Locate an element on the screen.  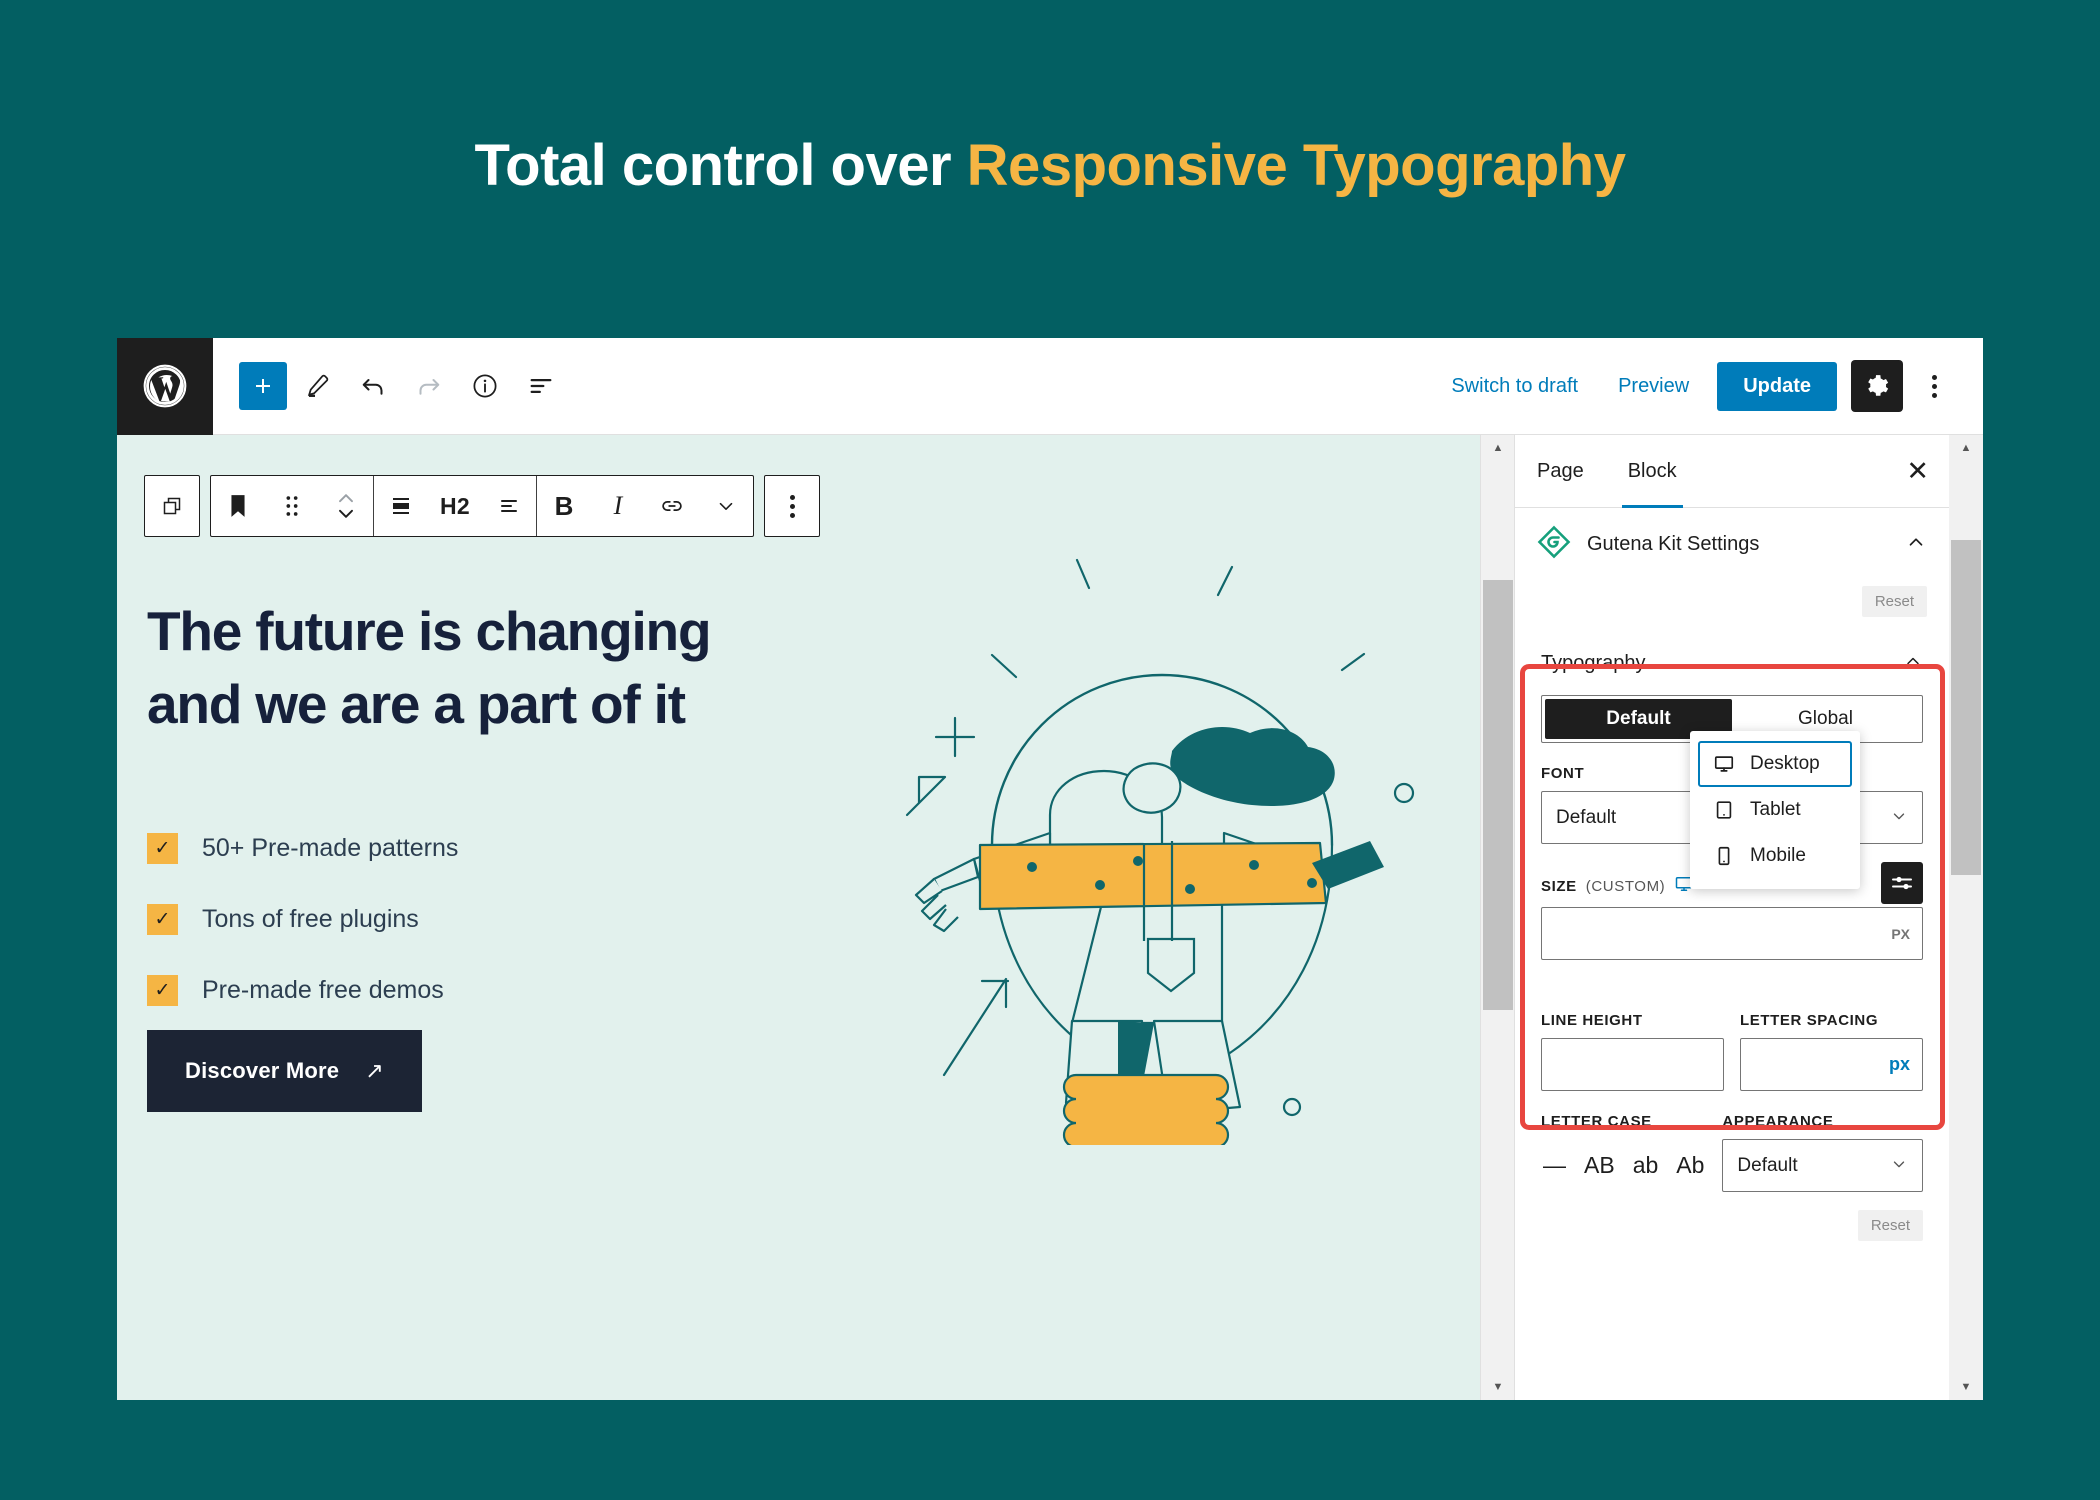
parent-block-group is located at coordinates (172, 506).